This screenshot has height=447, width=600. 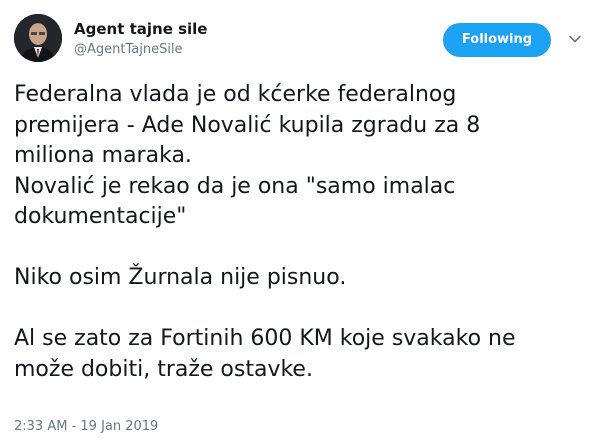 I want to click on tweet-text-line: Federalna vlada je od kćerke federalnog, so click(x=235, y=94).